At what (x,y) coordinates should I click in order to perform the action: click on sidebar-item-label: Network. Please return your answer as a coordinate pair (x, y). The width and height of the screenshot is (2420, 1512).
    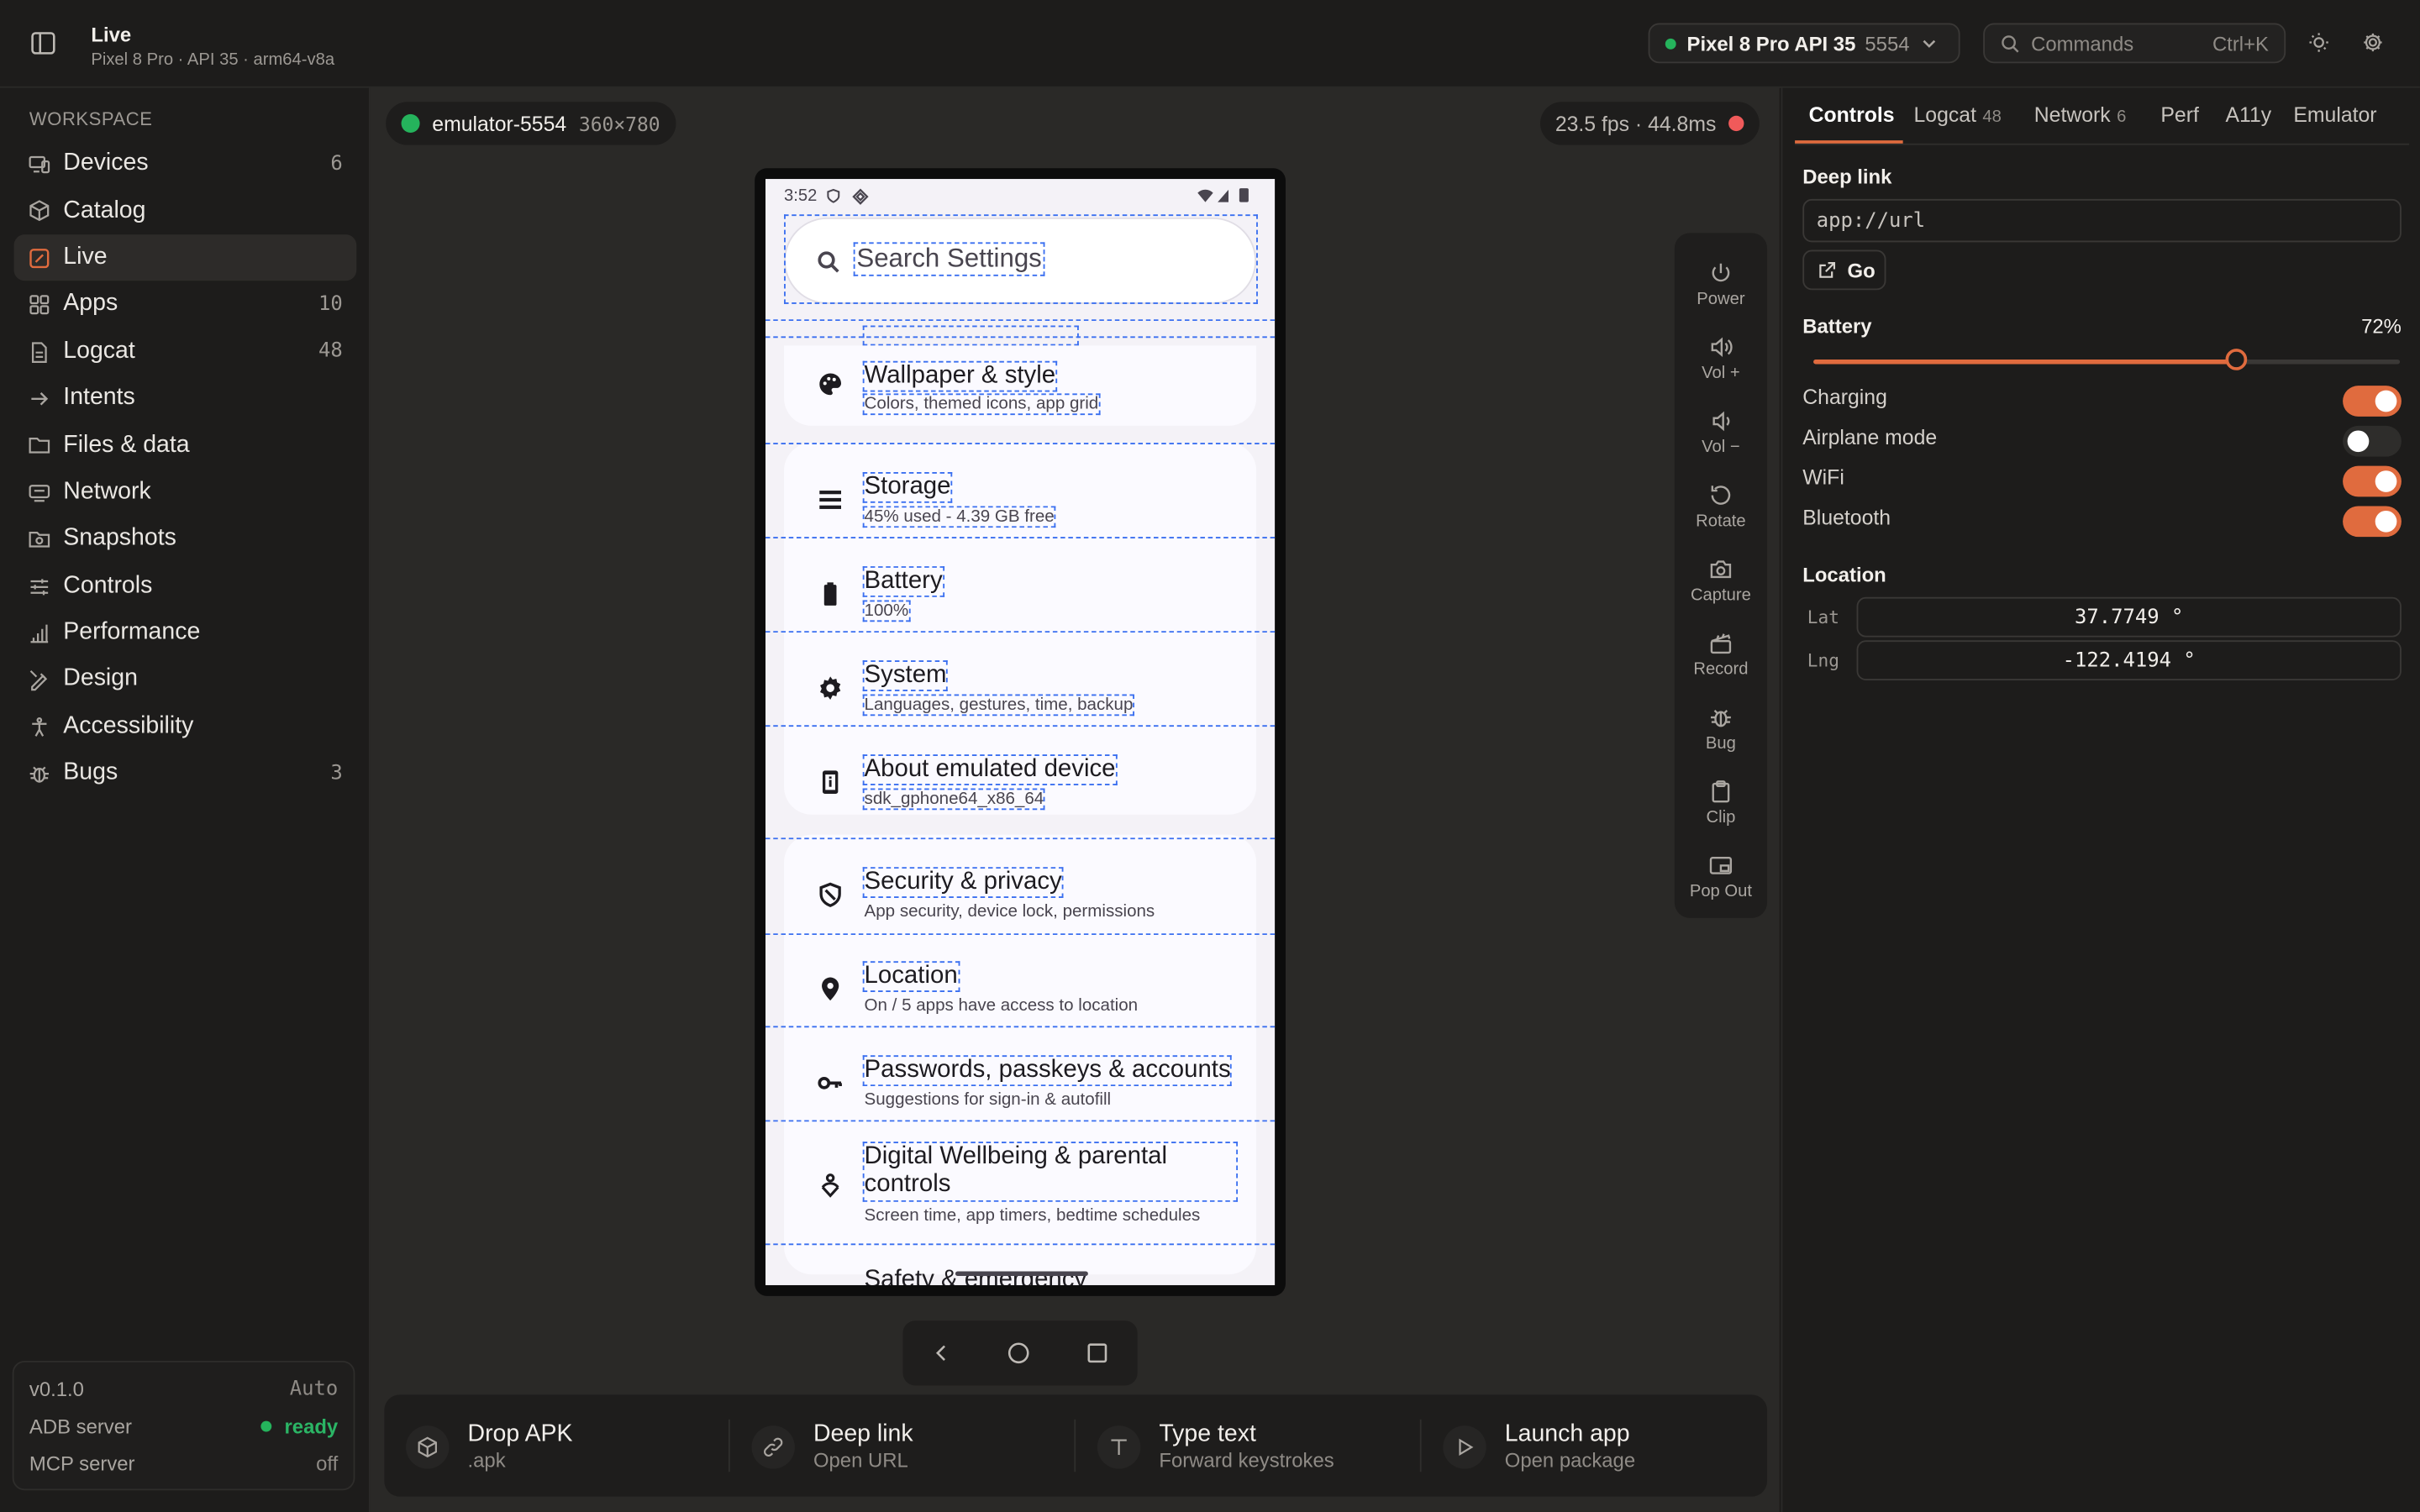
    Looking at the image, I should click on (107, 491).